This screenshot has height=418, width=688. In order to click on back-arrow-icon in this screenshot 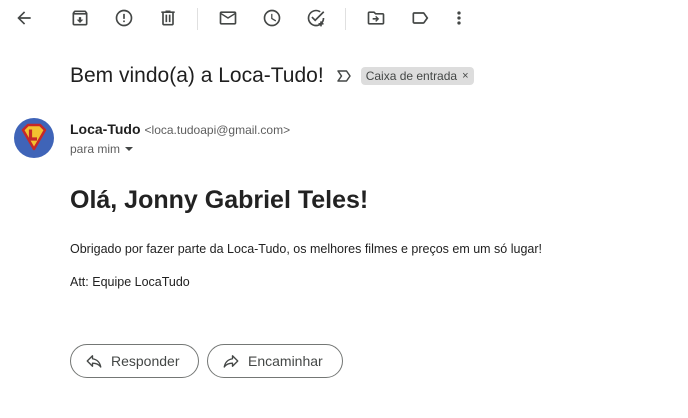, I will do `click(24, 18)`.